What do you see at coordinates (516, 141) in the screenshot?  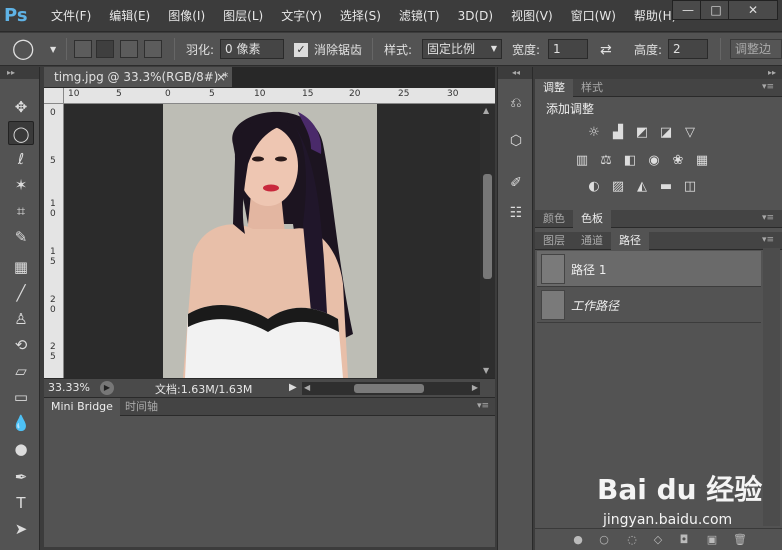 I see `3d-icon: ⬡` at bounding box center [516, 141].